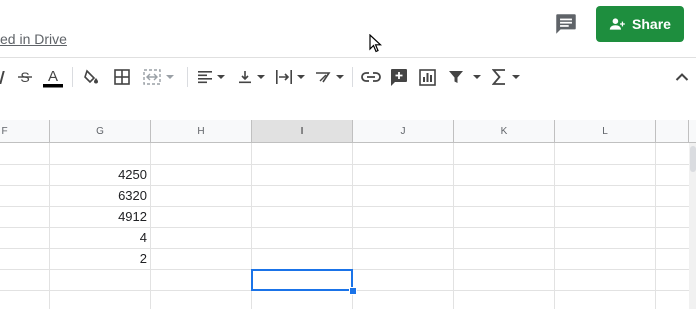  What do you see at coordinates (100, 238) in the screenshot?
I see `cell-g6: 4` at bounding box center [100, 238].